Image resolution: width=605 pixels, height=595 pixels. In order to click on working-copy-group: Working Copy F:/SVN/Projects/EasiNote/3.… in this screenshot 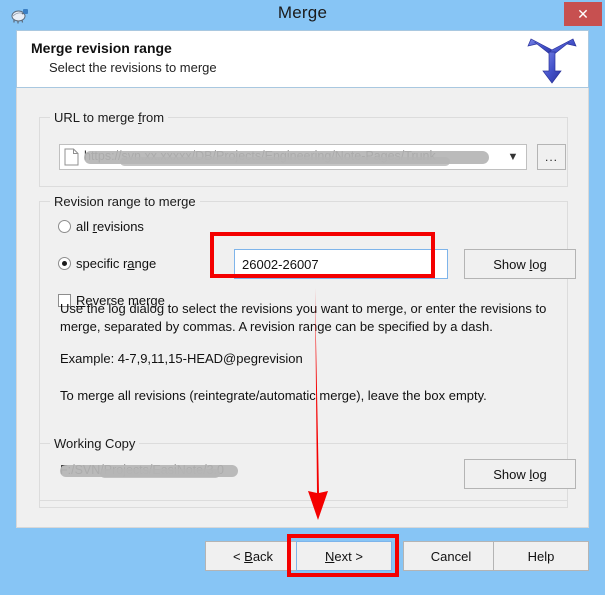, I will do `click(307, 468)`.